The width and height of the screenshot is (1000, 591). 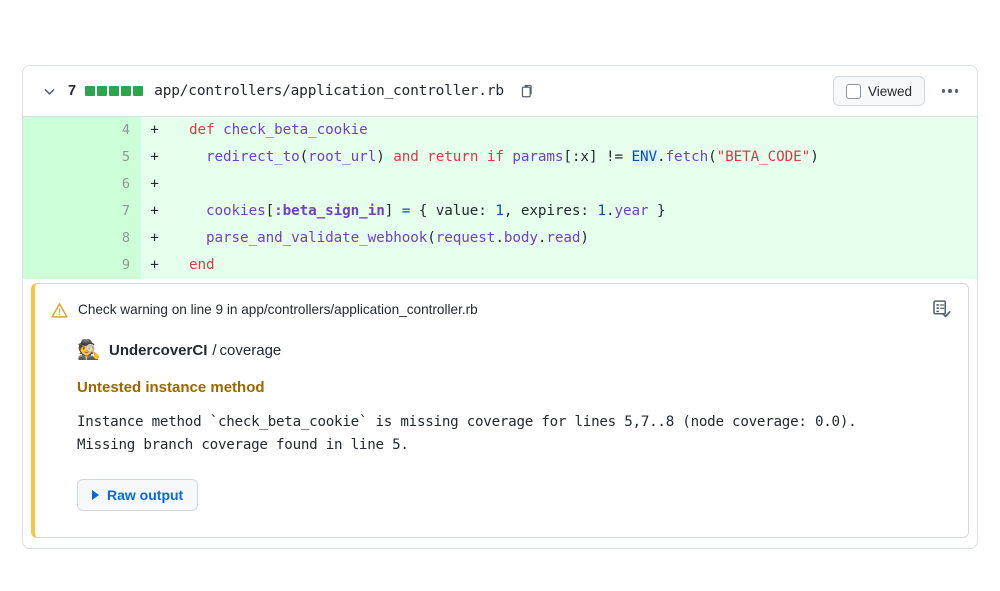 I want to click on diff-row: 4 + def check_beta_cookie, so click(x=500, y=130).